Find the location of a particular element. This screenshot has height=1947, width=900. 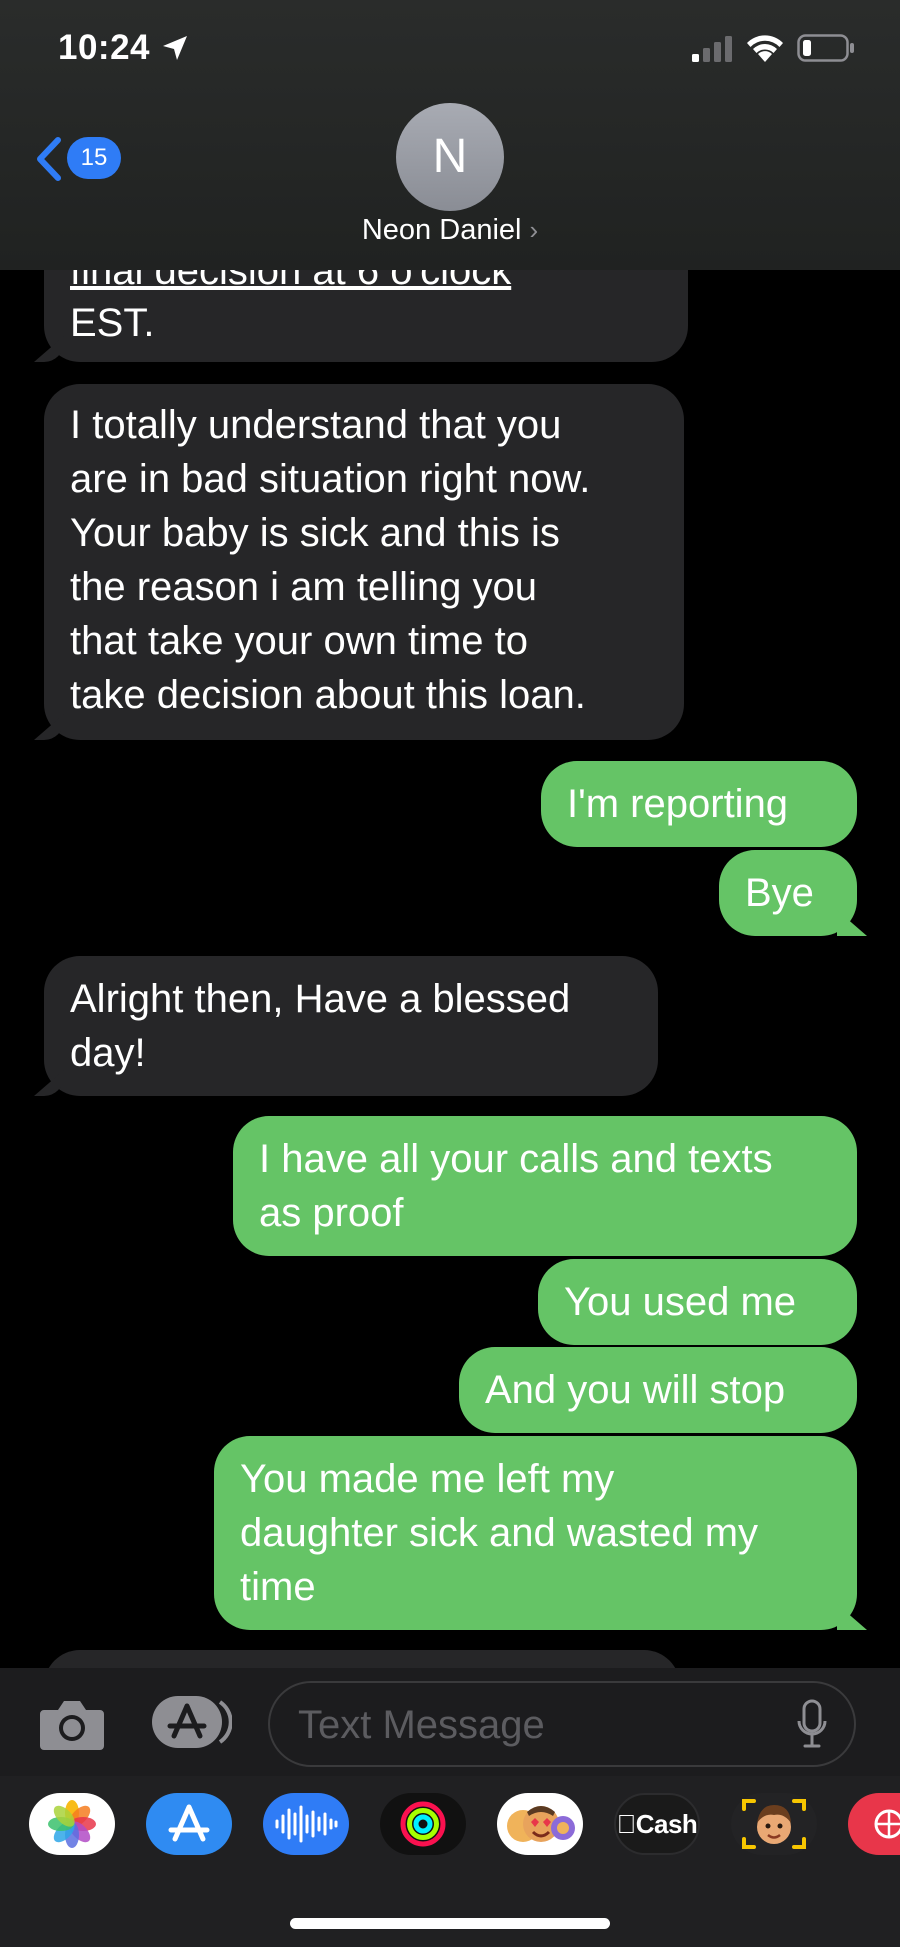

chevron-left-icon is located at coordinates (49, 159).